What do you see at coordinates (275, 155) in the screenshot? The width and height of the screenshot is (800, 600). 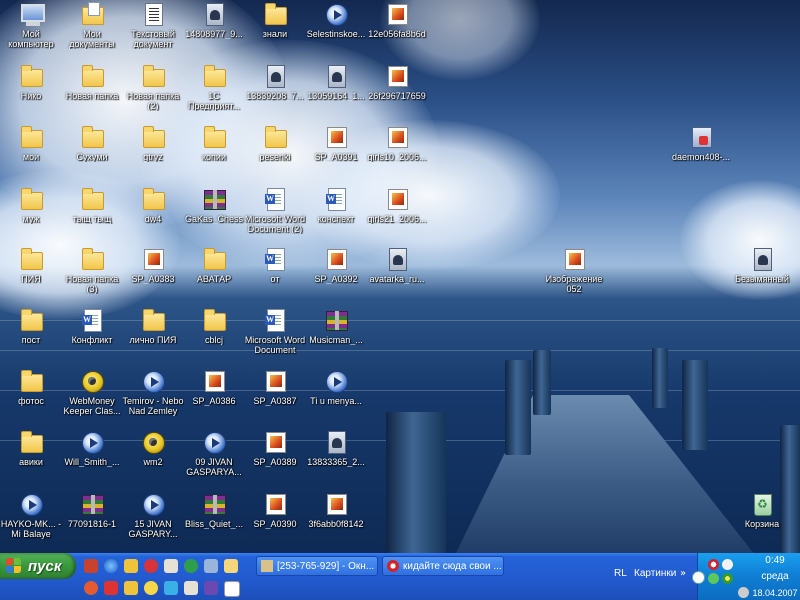 I see `desktop-icon: pesenki` at bounding box center [275, 155].